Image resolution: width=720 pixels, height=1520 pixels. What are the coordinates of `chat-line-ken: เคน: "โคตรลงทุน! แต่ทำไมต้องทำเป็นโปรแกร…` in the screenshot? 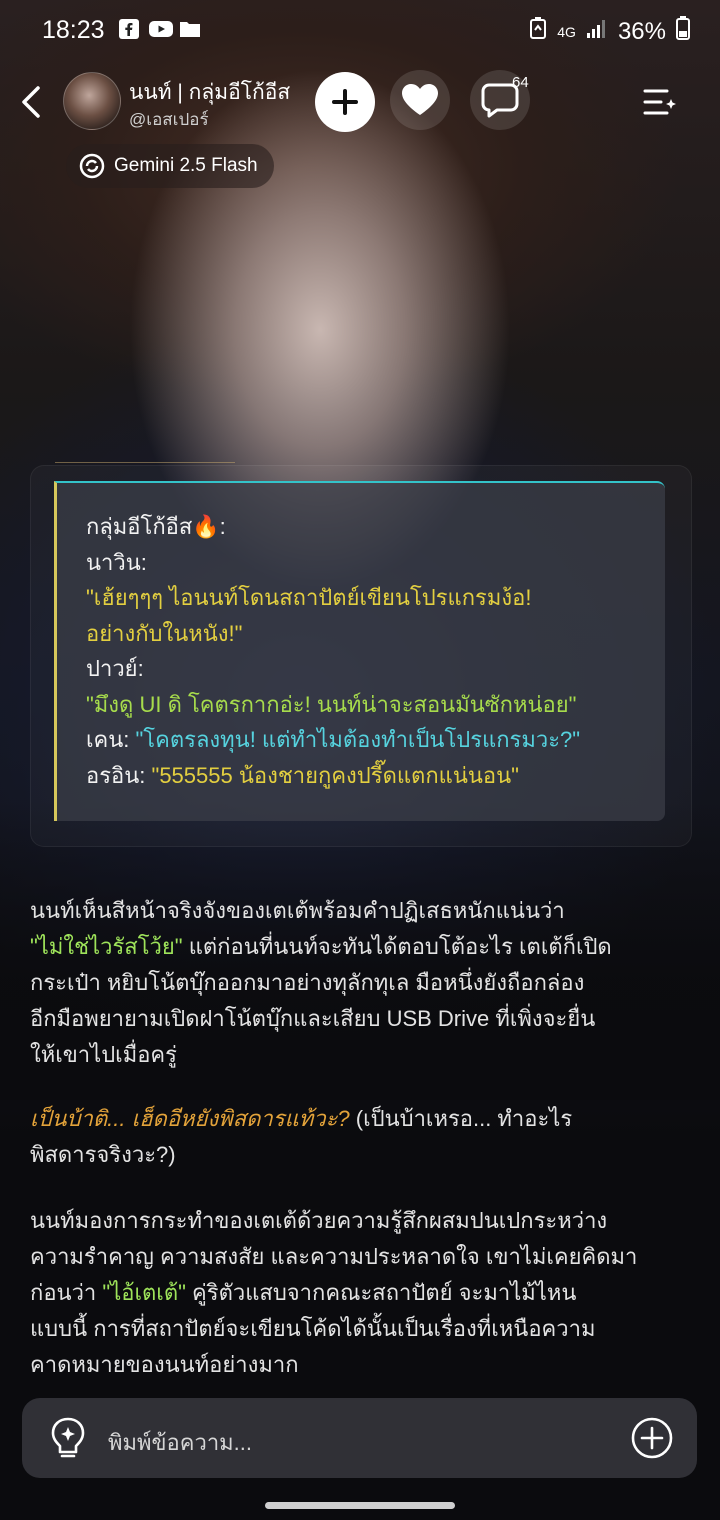 It's located at (371, 740).